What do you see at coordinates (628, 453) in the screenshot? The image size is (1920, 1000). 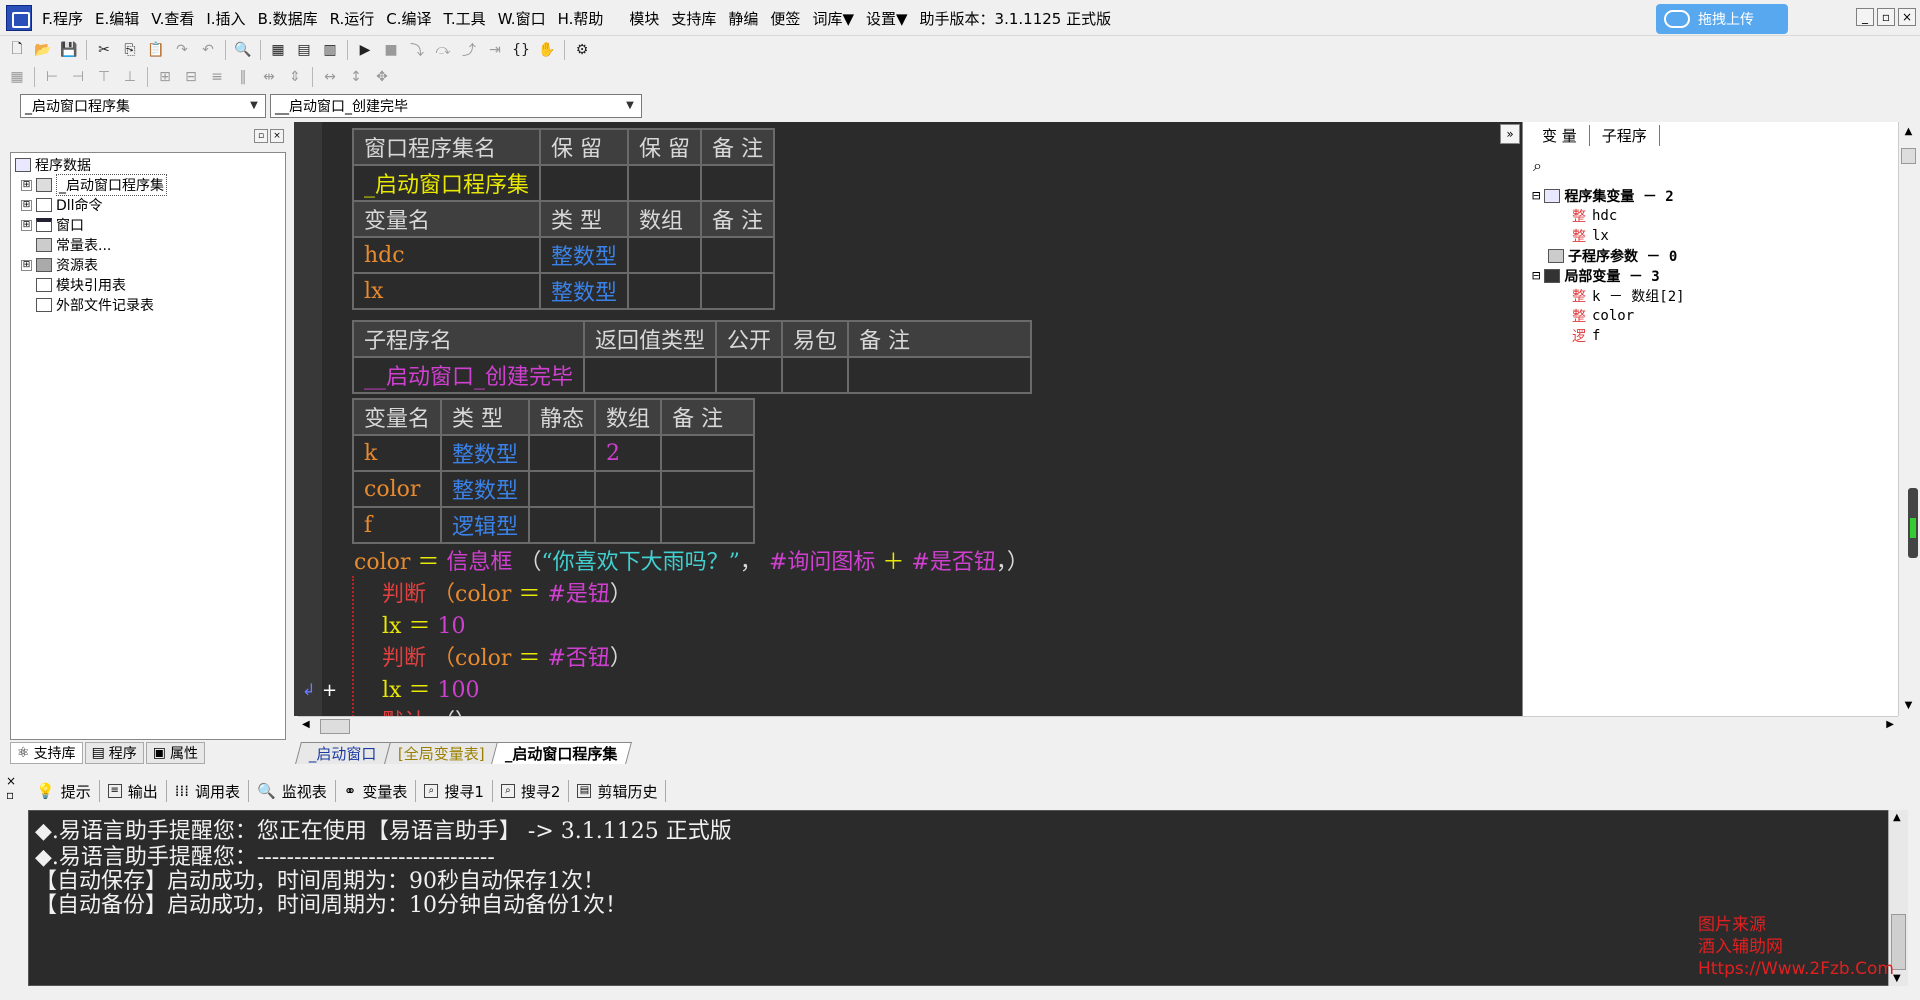 I see `array-cell: 2` at bounding box center [628, 453].